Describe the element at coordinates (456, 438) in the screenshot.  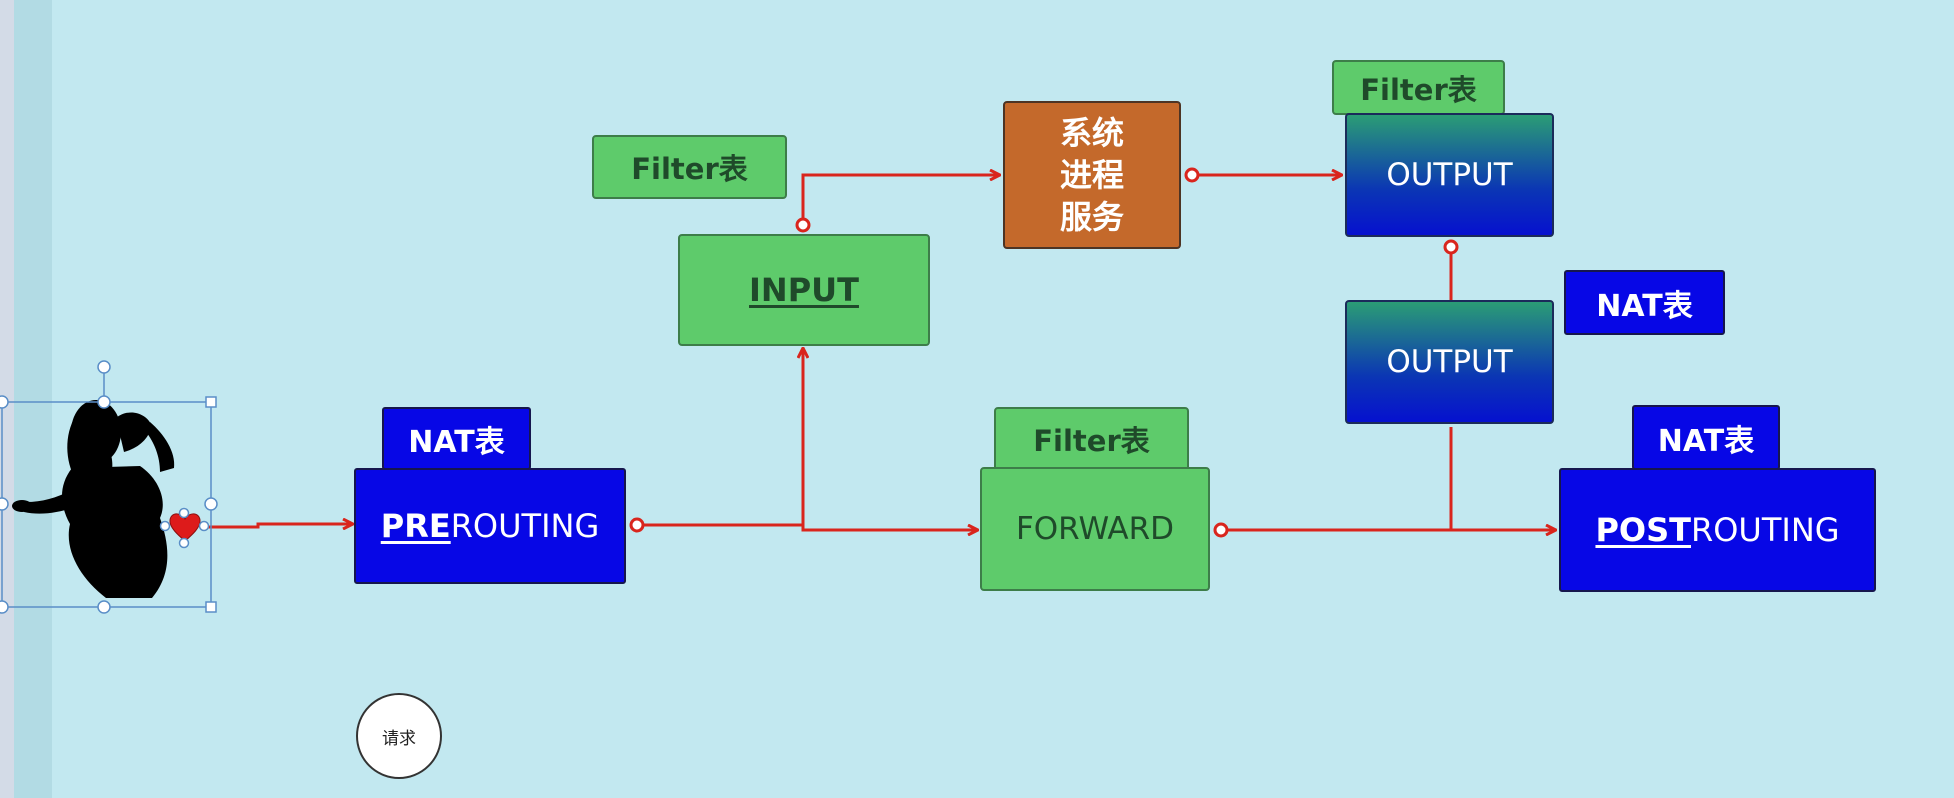
I see `nat-table-tag-prerouting: NAT表` at that location.